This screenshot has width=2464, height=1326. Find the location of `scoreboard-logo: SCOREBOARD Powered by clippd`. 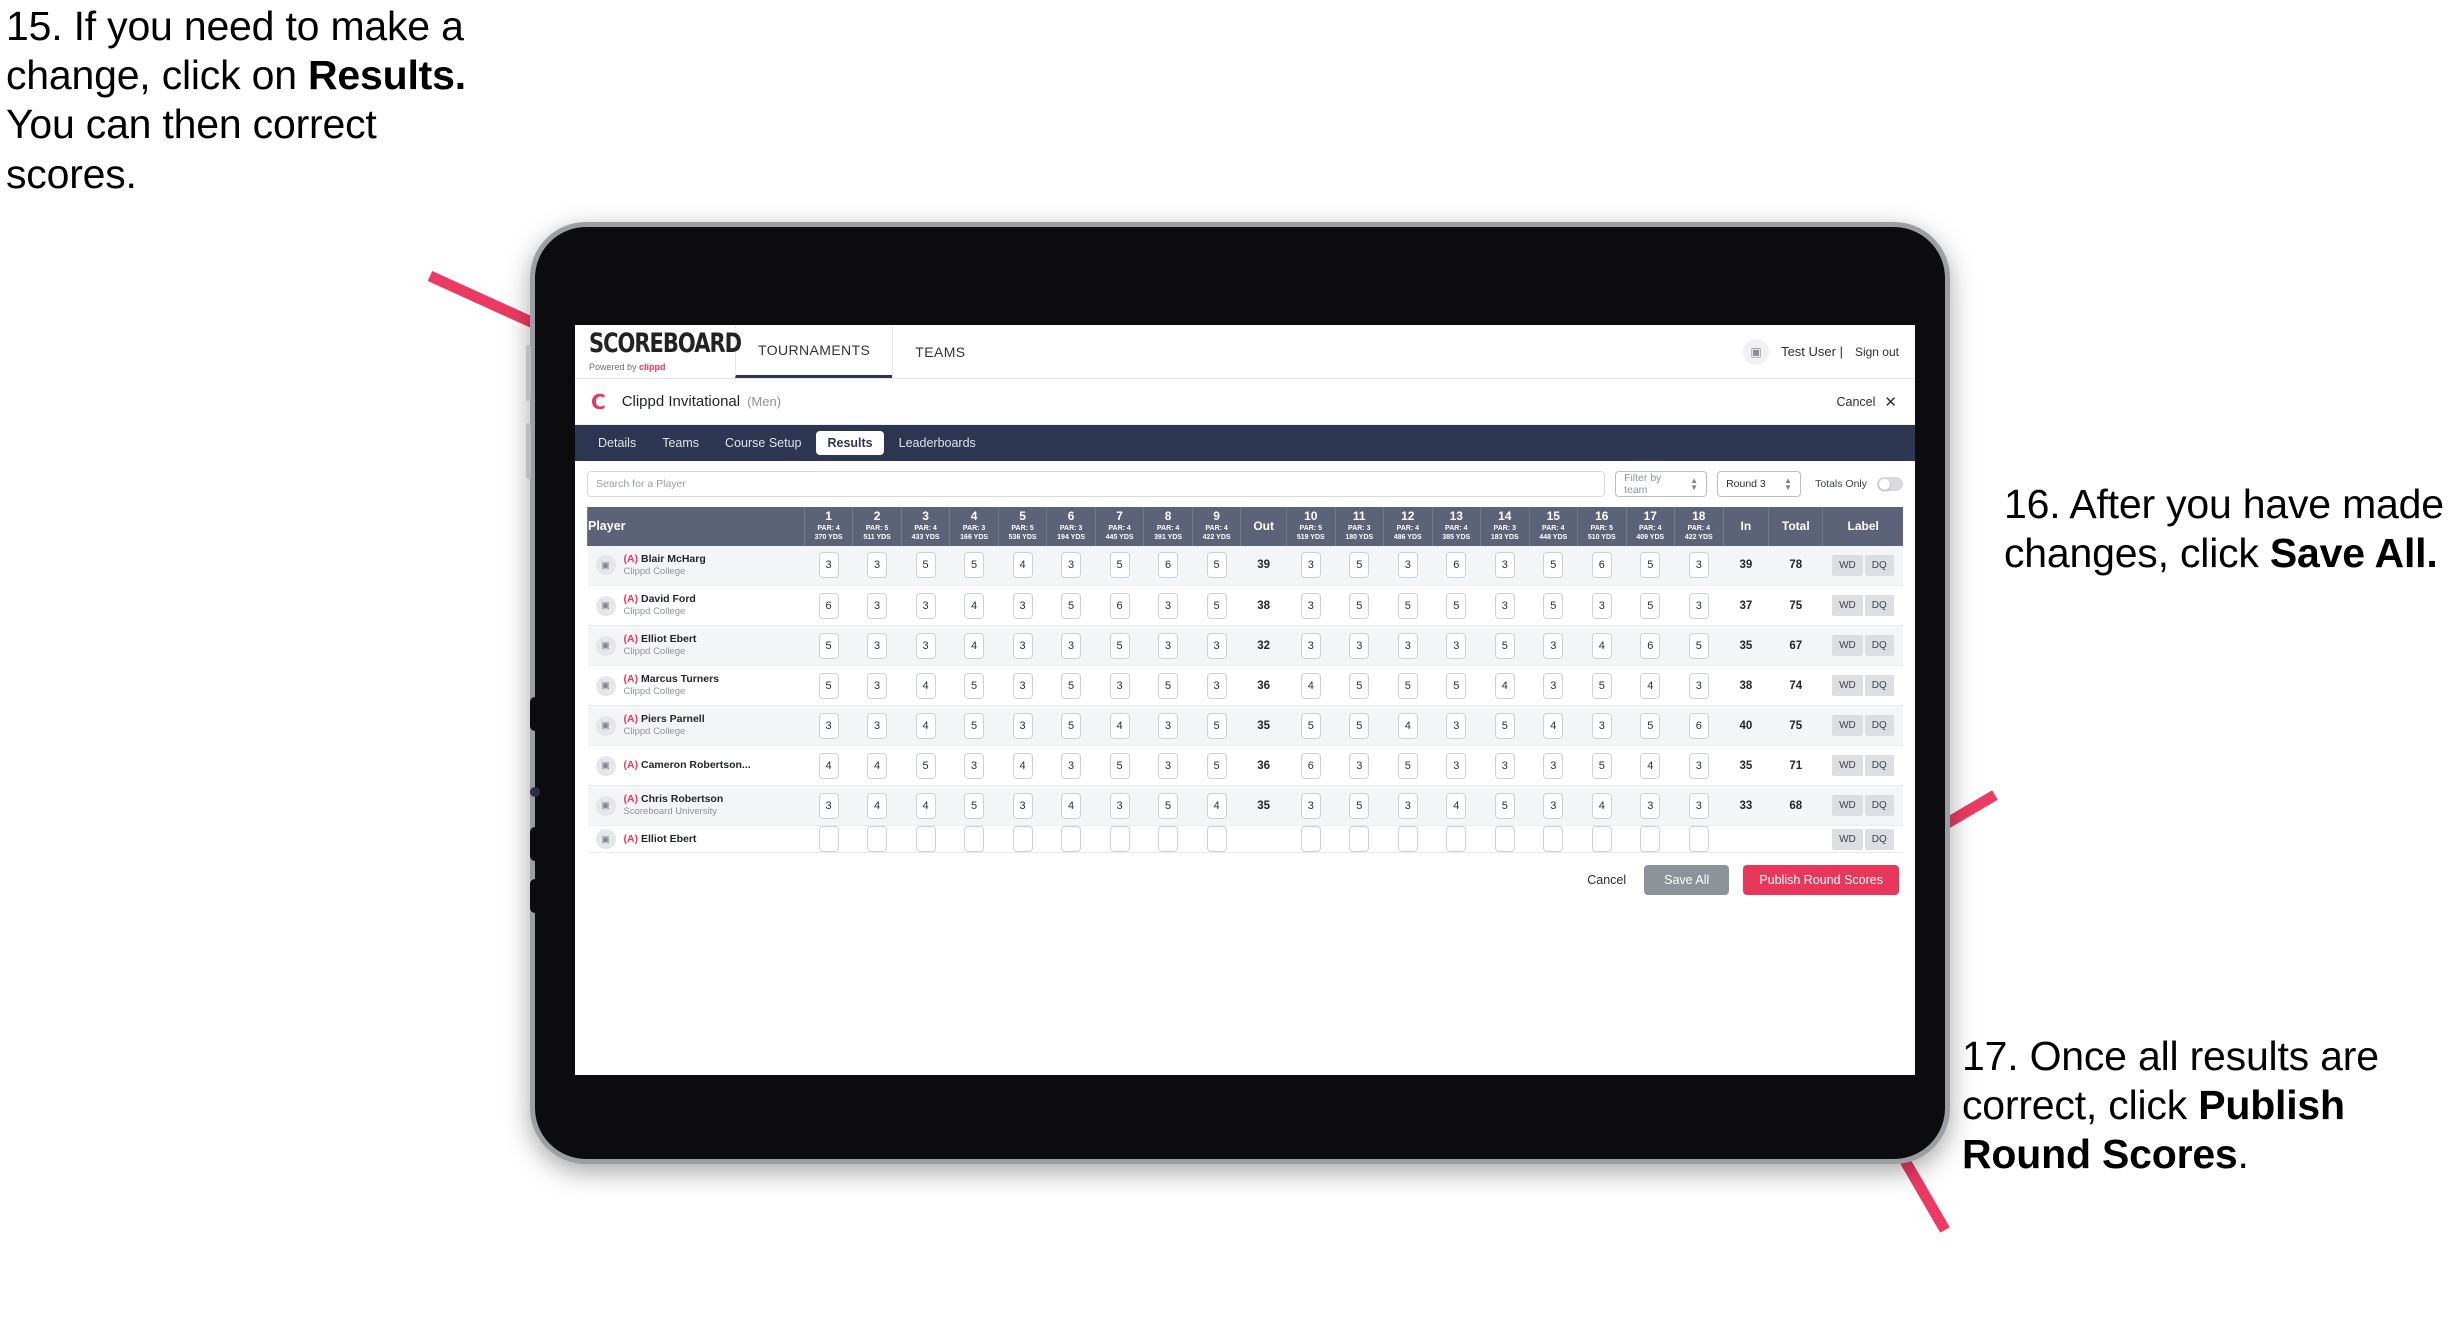

scoreboard-logo: SCOREBOARD Powered by clippd is located at coordinates (658, 351).